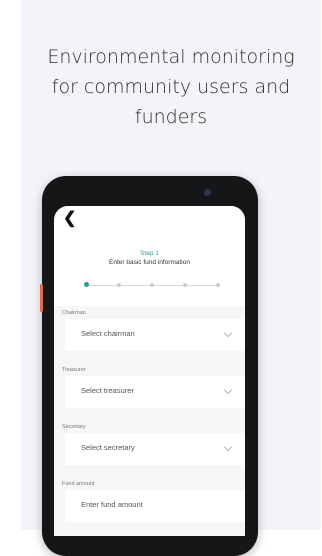 This screenshot has height=556, width=322. What do you see at coordinates (41, 298) in the screenshot?
I see `phone-side-button` at bounding box center [41, 298].